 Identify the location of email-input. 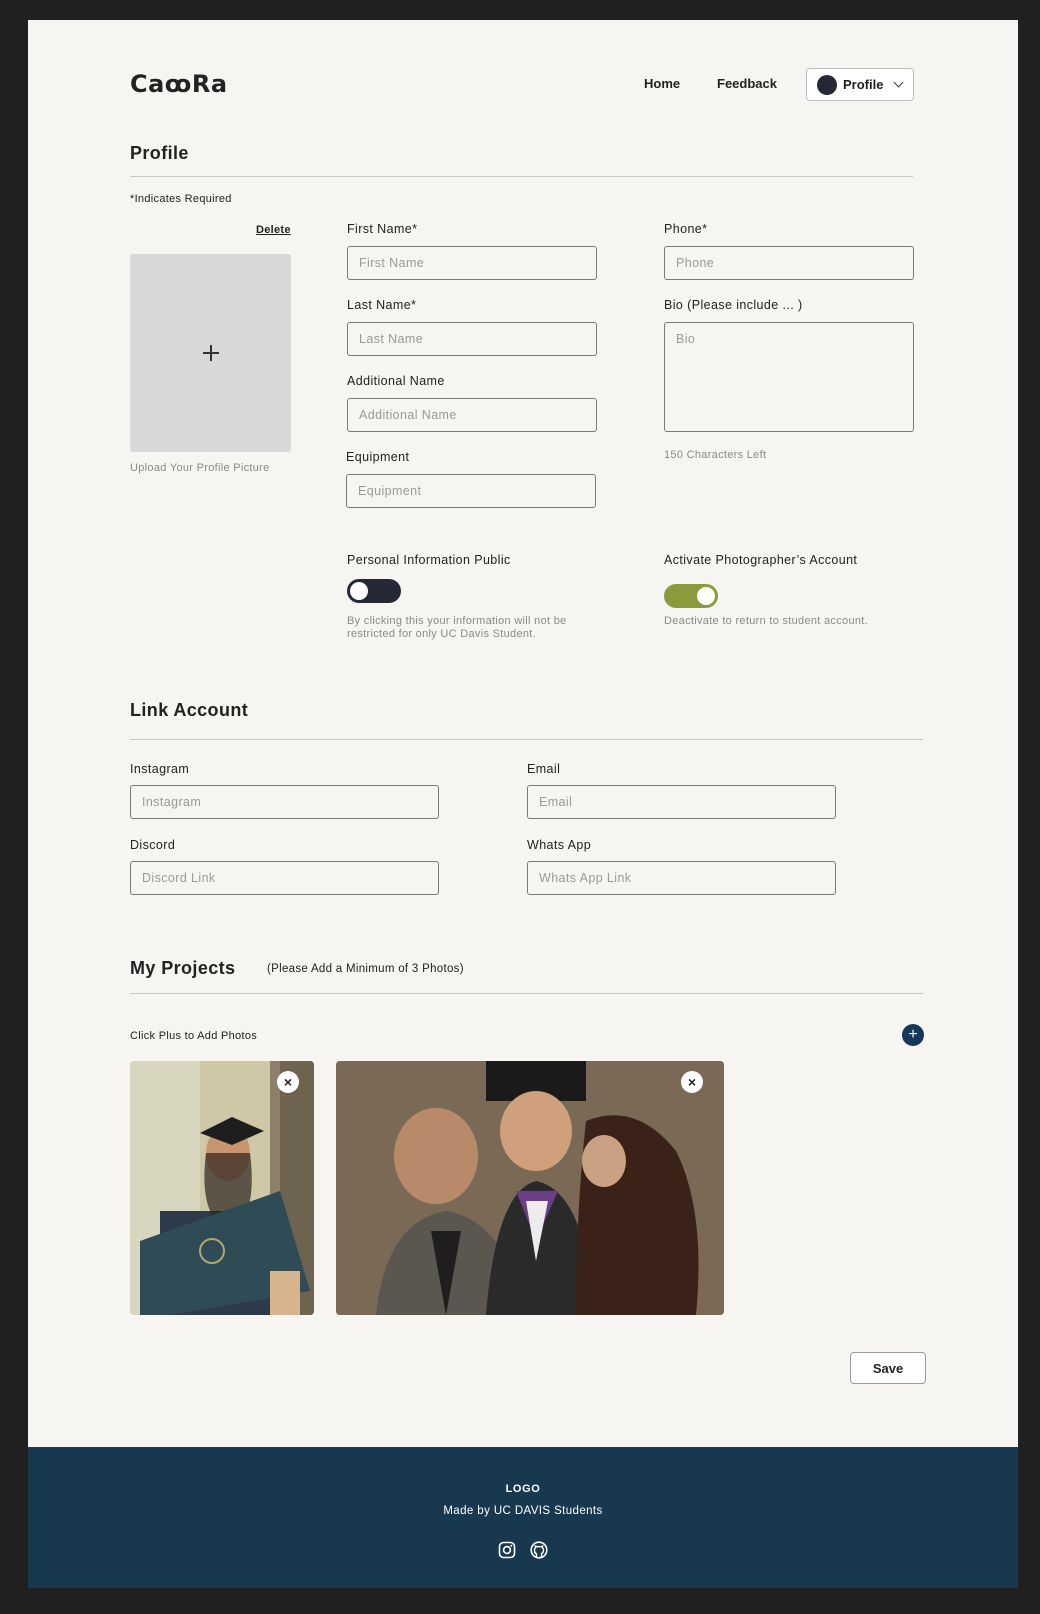
(681, 802).